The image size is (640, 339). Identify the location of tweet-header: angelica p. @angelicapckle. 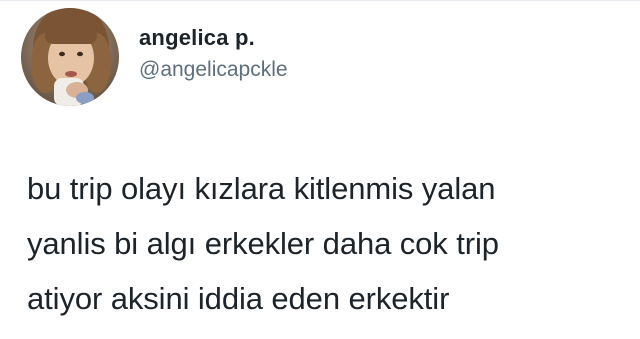
(154, 57).